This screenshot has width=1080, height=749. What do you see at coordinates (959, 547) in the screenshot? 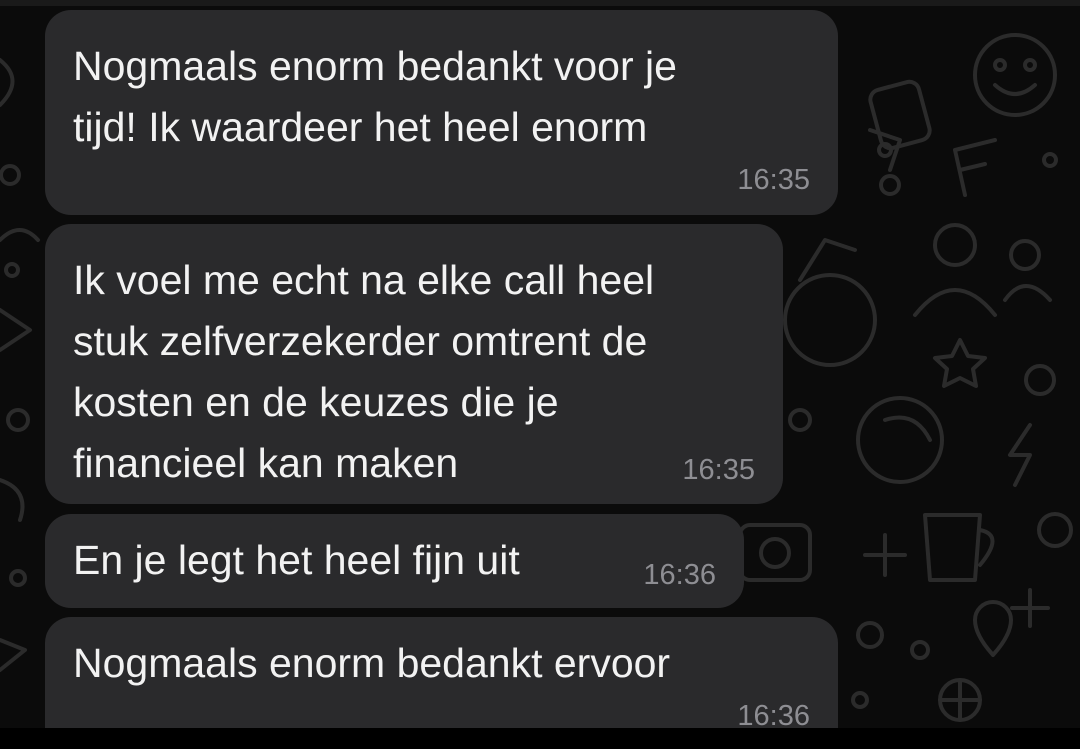
I see `mug-doodle-icon` at bounding box center [959, 547].